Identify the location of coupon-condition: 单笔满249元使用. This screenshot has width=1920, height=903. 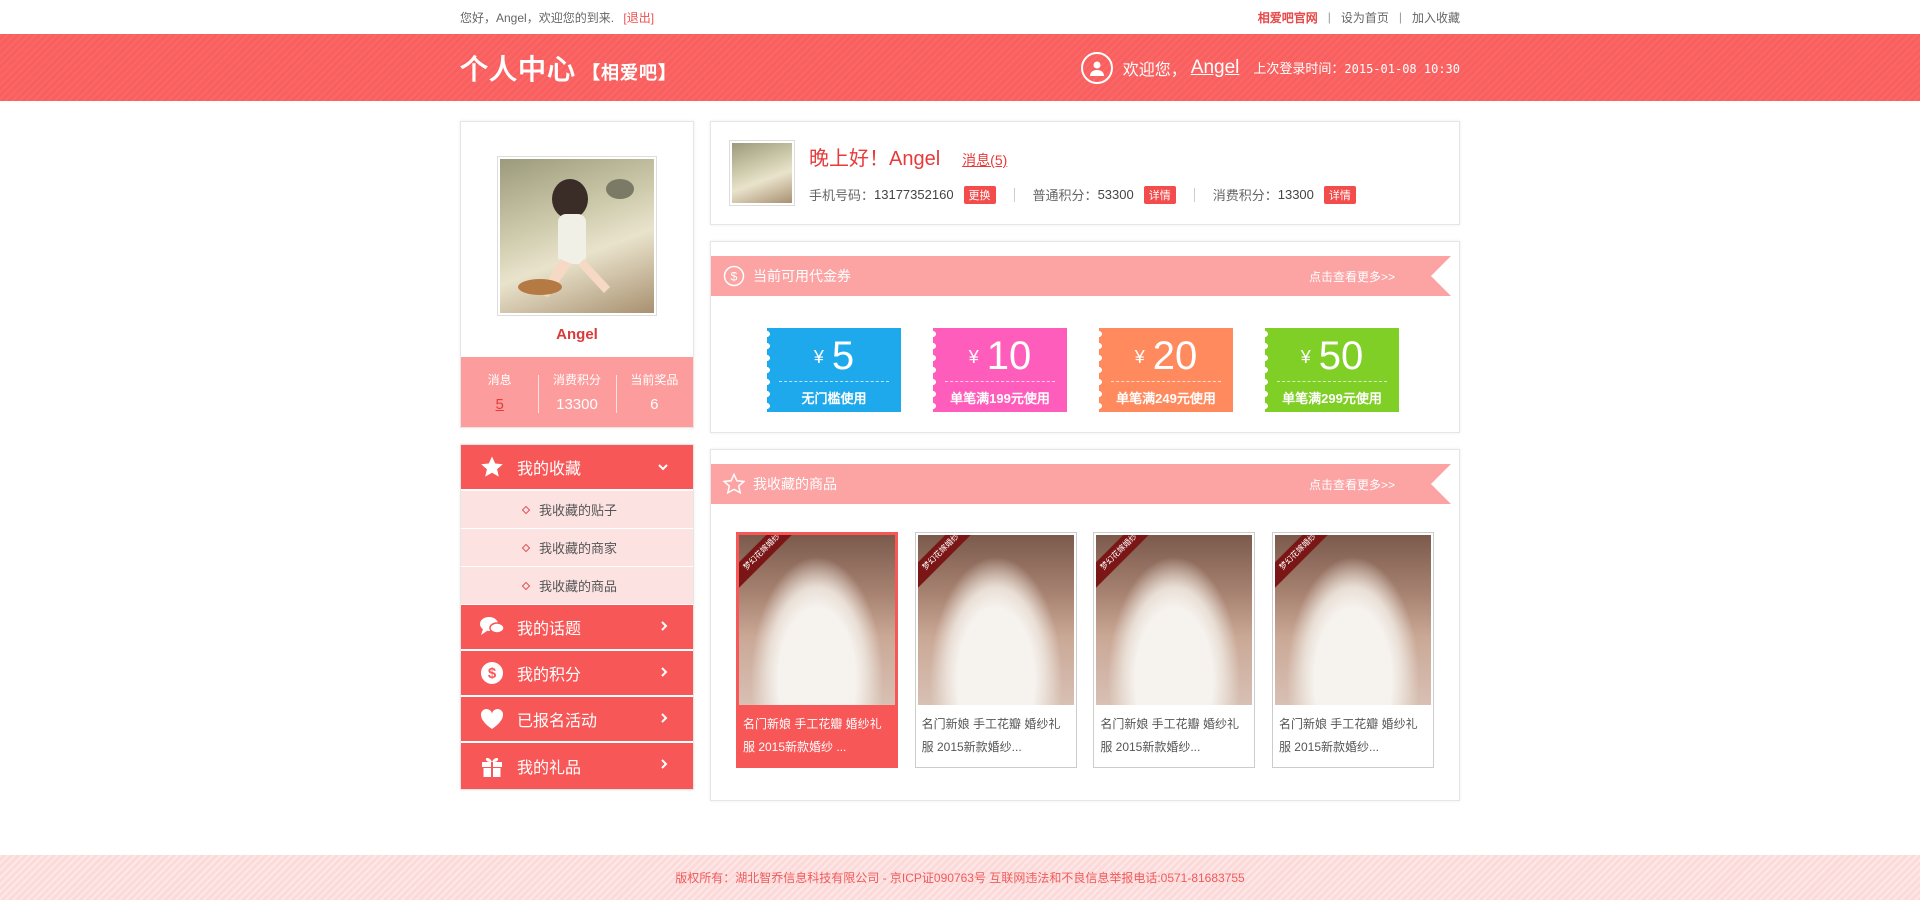
(1166, 398).